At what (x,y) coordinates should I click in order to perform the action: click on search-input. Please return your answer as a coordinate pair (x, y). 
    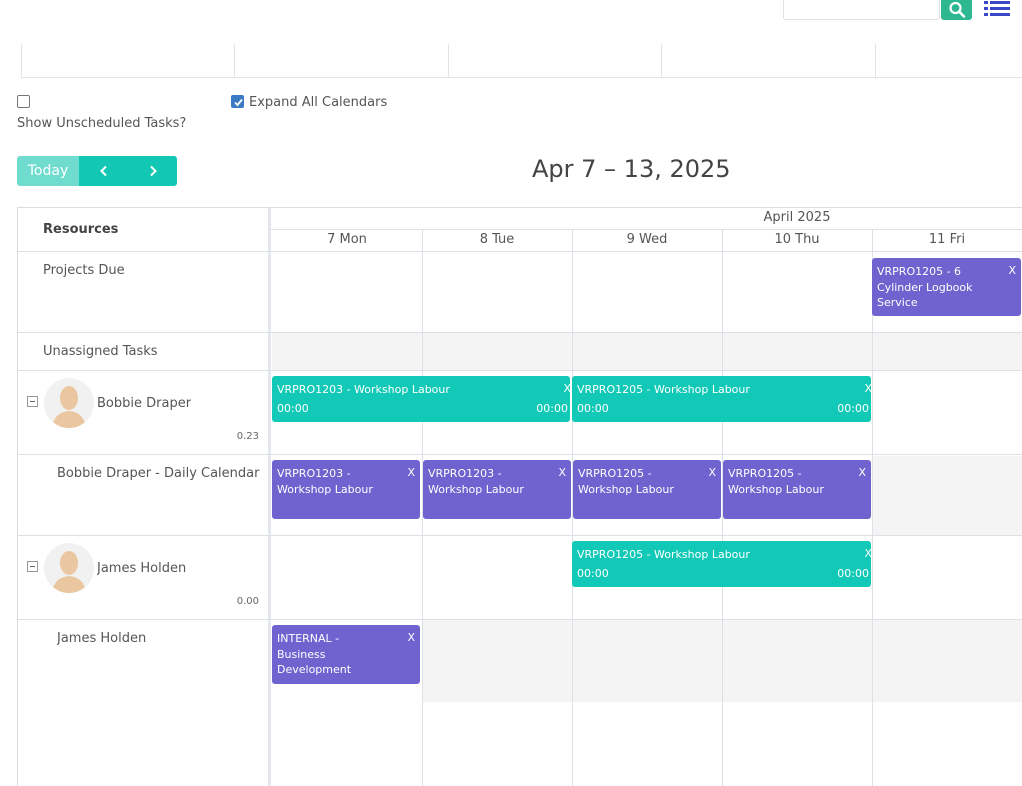
    Looking at the image, I should click on (861, 10).